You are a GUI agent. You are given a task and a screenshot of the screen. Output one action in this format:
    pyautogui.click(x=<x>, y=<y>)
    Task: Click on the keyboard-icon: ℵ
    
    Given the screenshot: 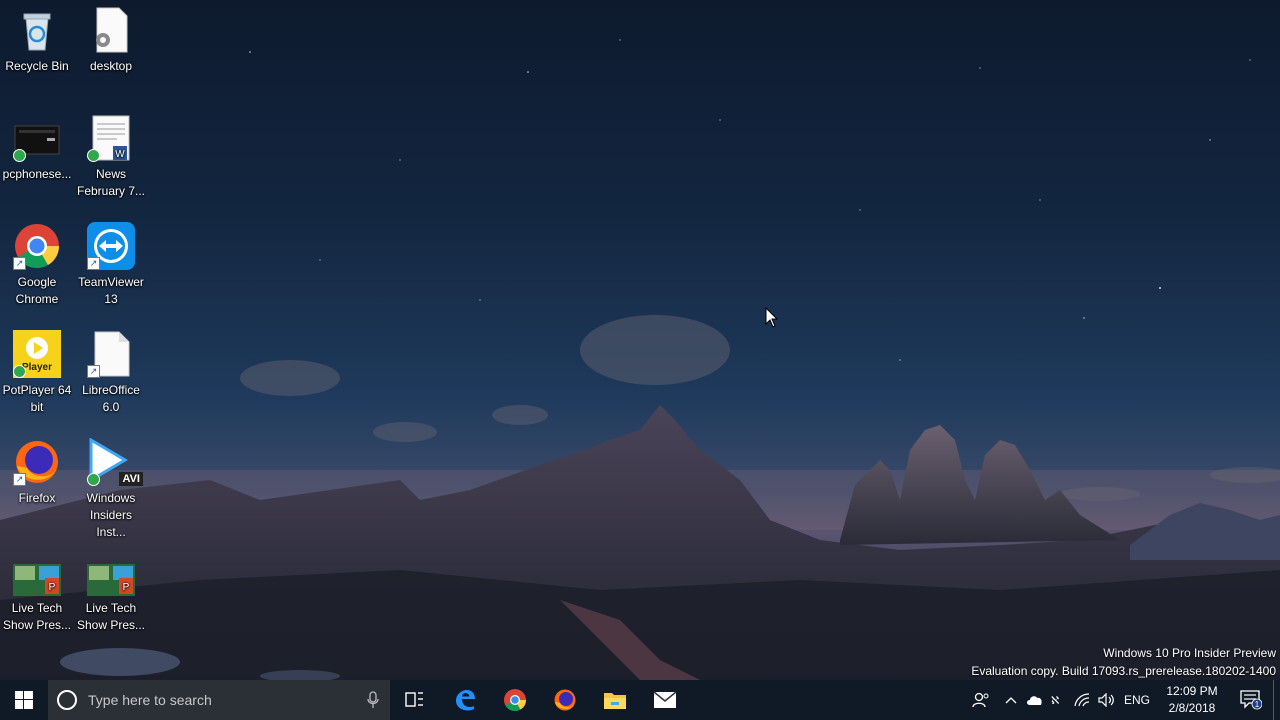 What is the action you would take?
    pyautogui.click(x=1055, y=701)
    